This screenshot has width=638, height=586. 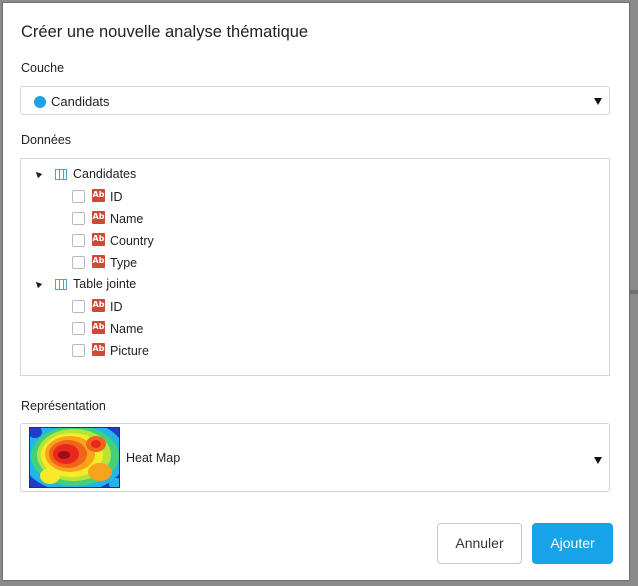 I want to click on tree-group-joined-table: Table jointe, so click(x=315, y=285).